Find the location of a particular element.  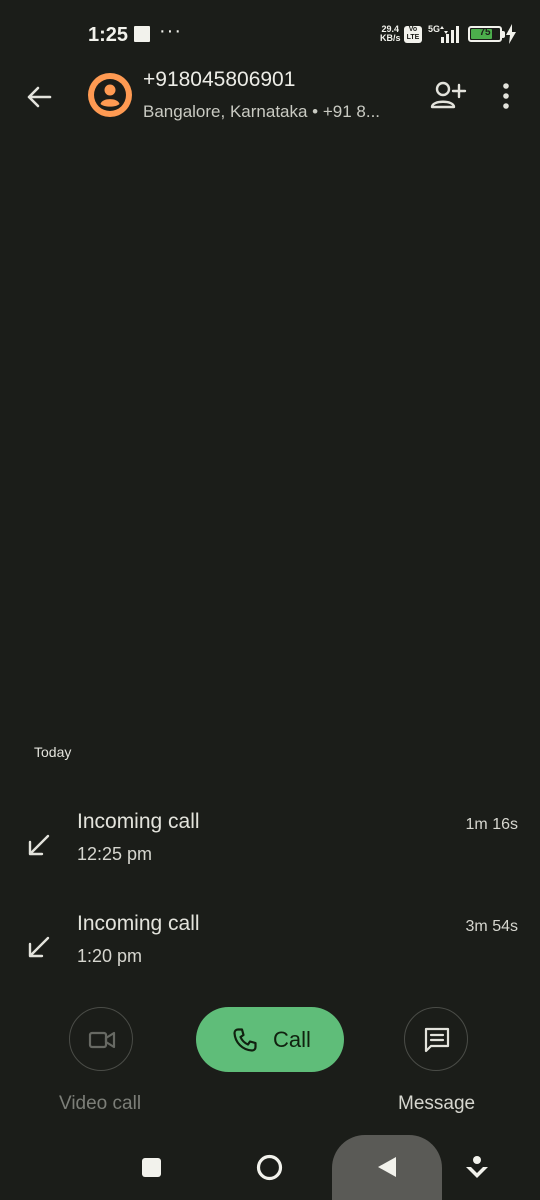

add-contact-button is located at coordinates (448, 96).